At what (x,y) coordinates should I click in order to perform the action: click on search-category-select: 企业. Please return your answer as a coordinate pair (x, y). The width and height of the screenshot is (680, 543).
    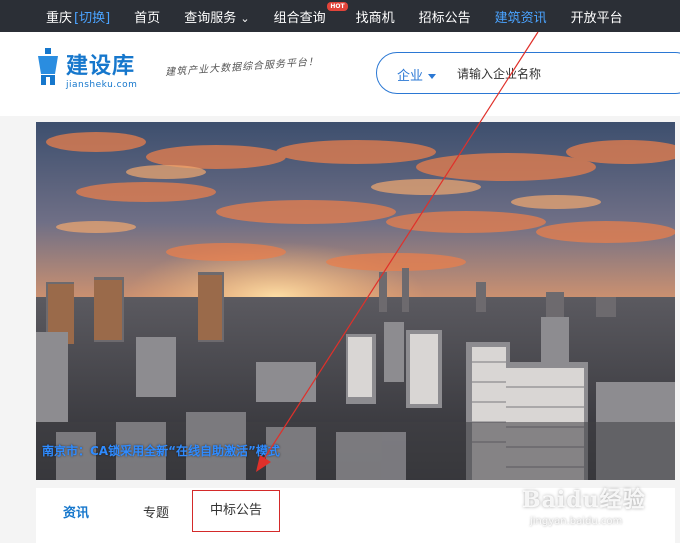
    Looking at the image, I should click on (417, 74).